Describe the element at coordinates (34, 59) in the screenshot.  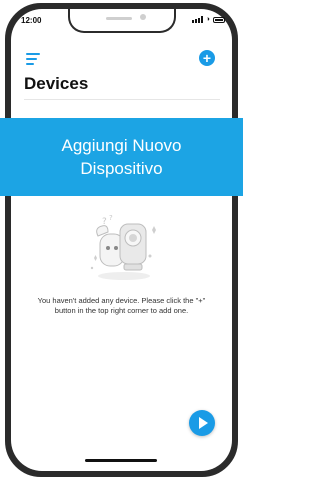
I see `hamburger-menu-icon` at that location.